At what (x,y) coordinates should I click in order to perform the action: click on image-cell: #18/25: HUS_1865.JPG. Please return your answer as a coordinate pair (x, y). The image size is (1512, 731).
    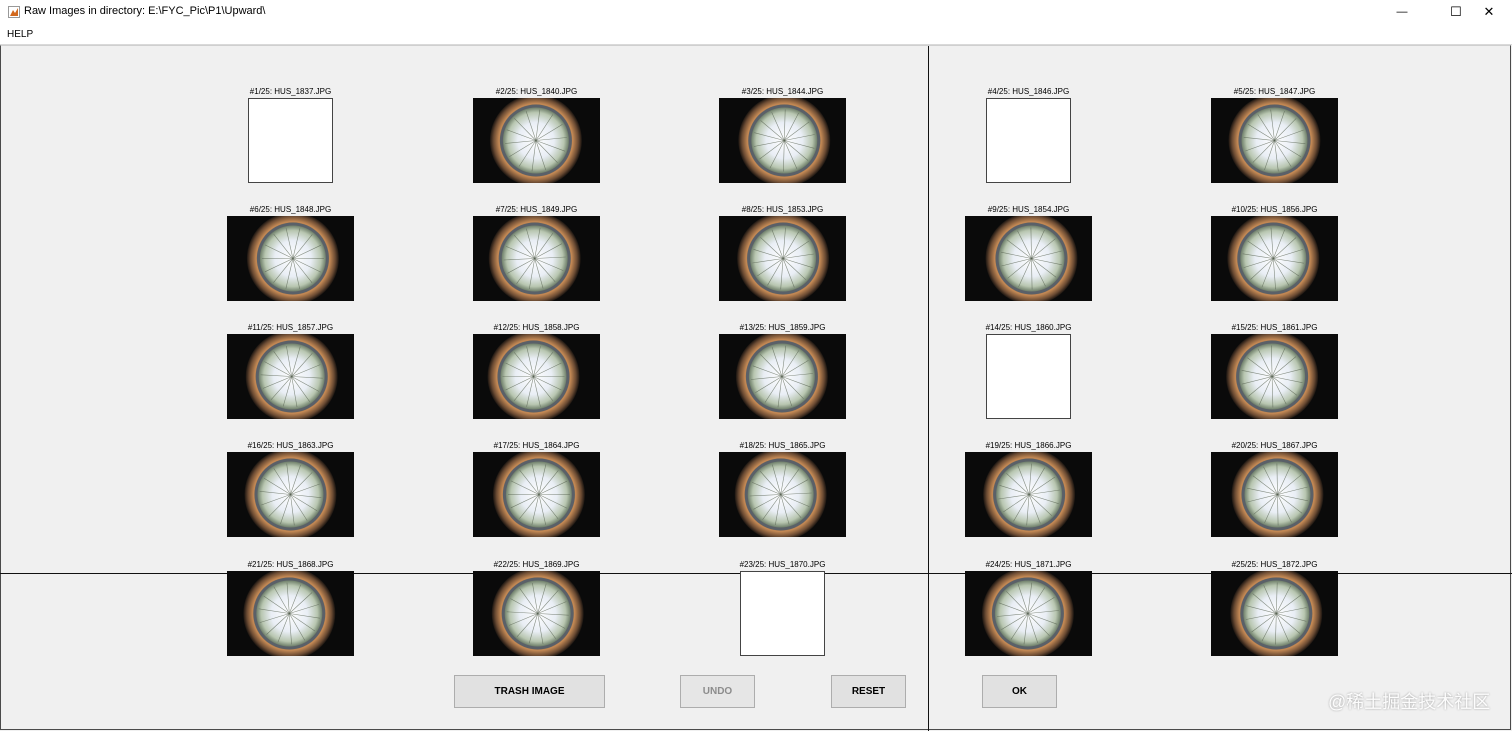
    Looking at the image, I should click on (782, 491).